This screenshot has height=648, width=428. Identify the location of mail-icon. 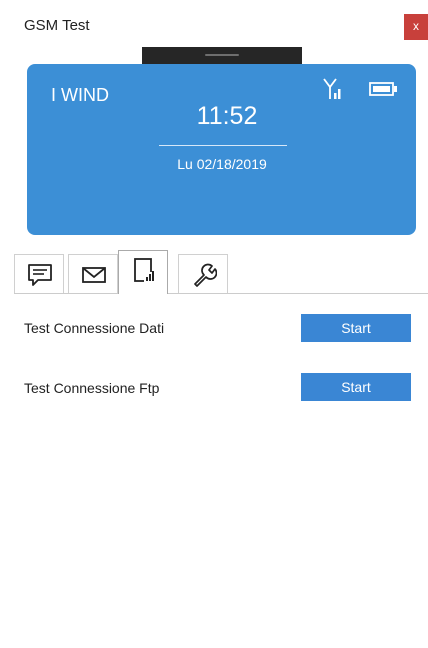
(94, 275).